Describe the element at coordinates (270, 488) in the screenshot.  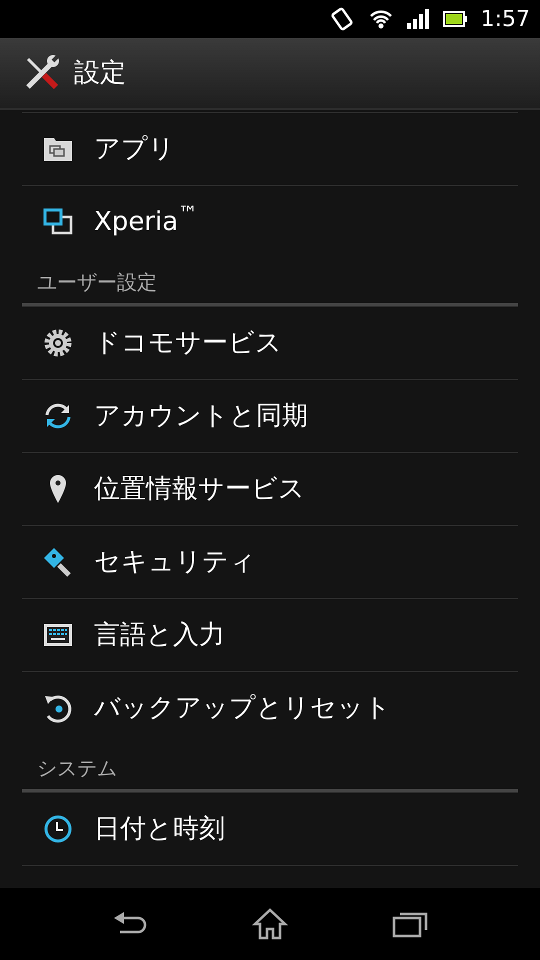
I see `settings-item: 位置情報サービス` at that location.